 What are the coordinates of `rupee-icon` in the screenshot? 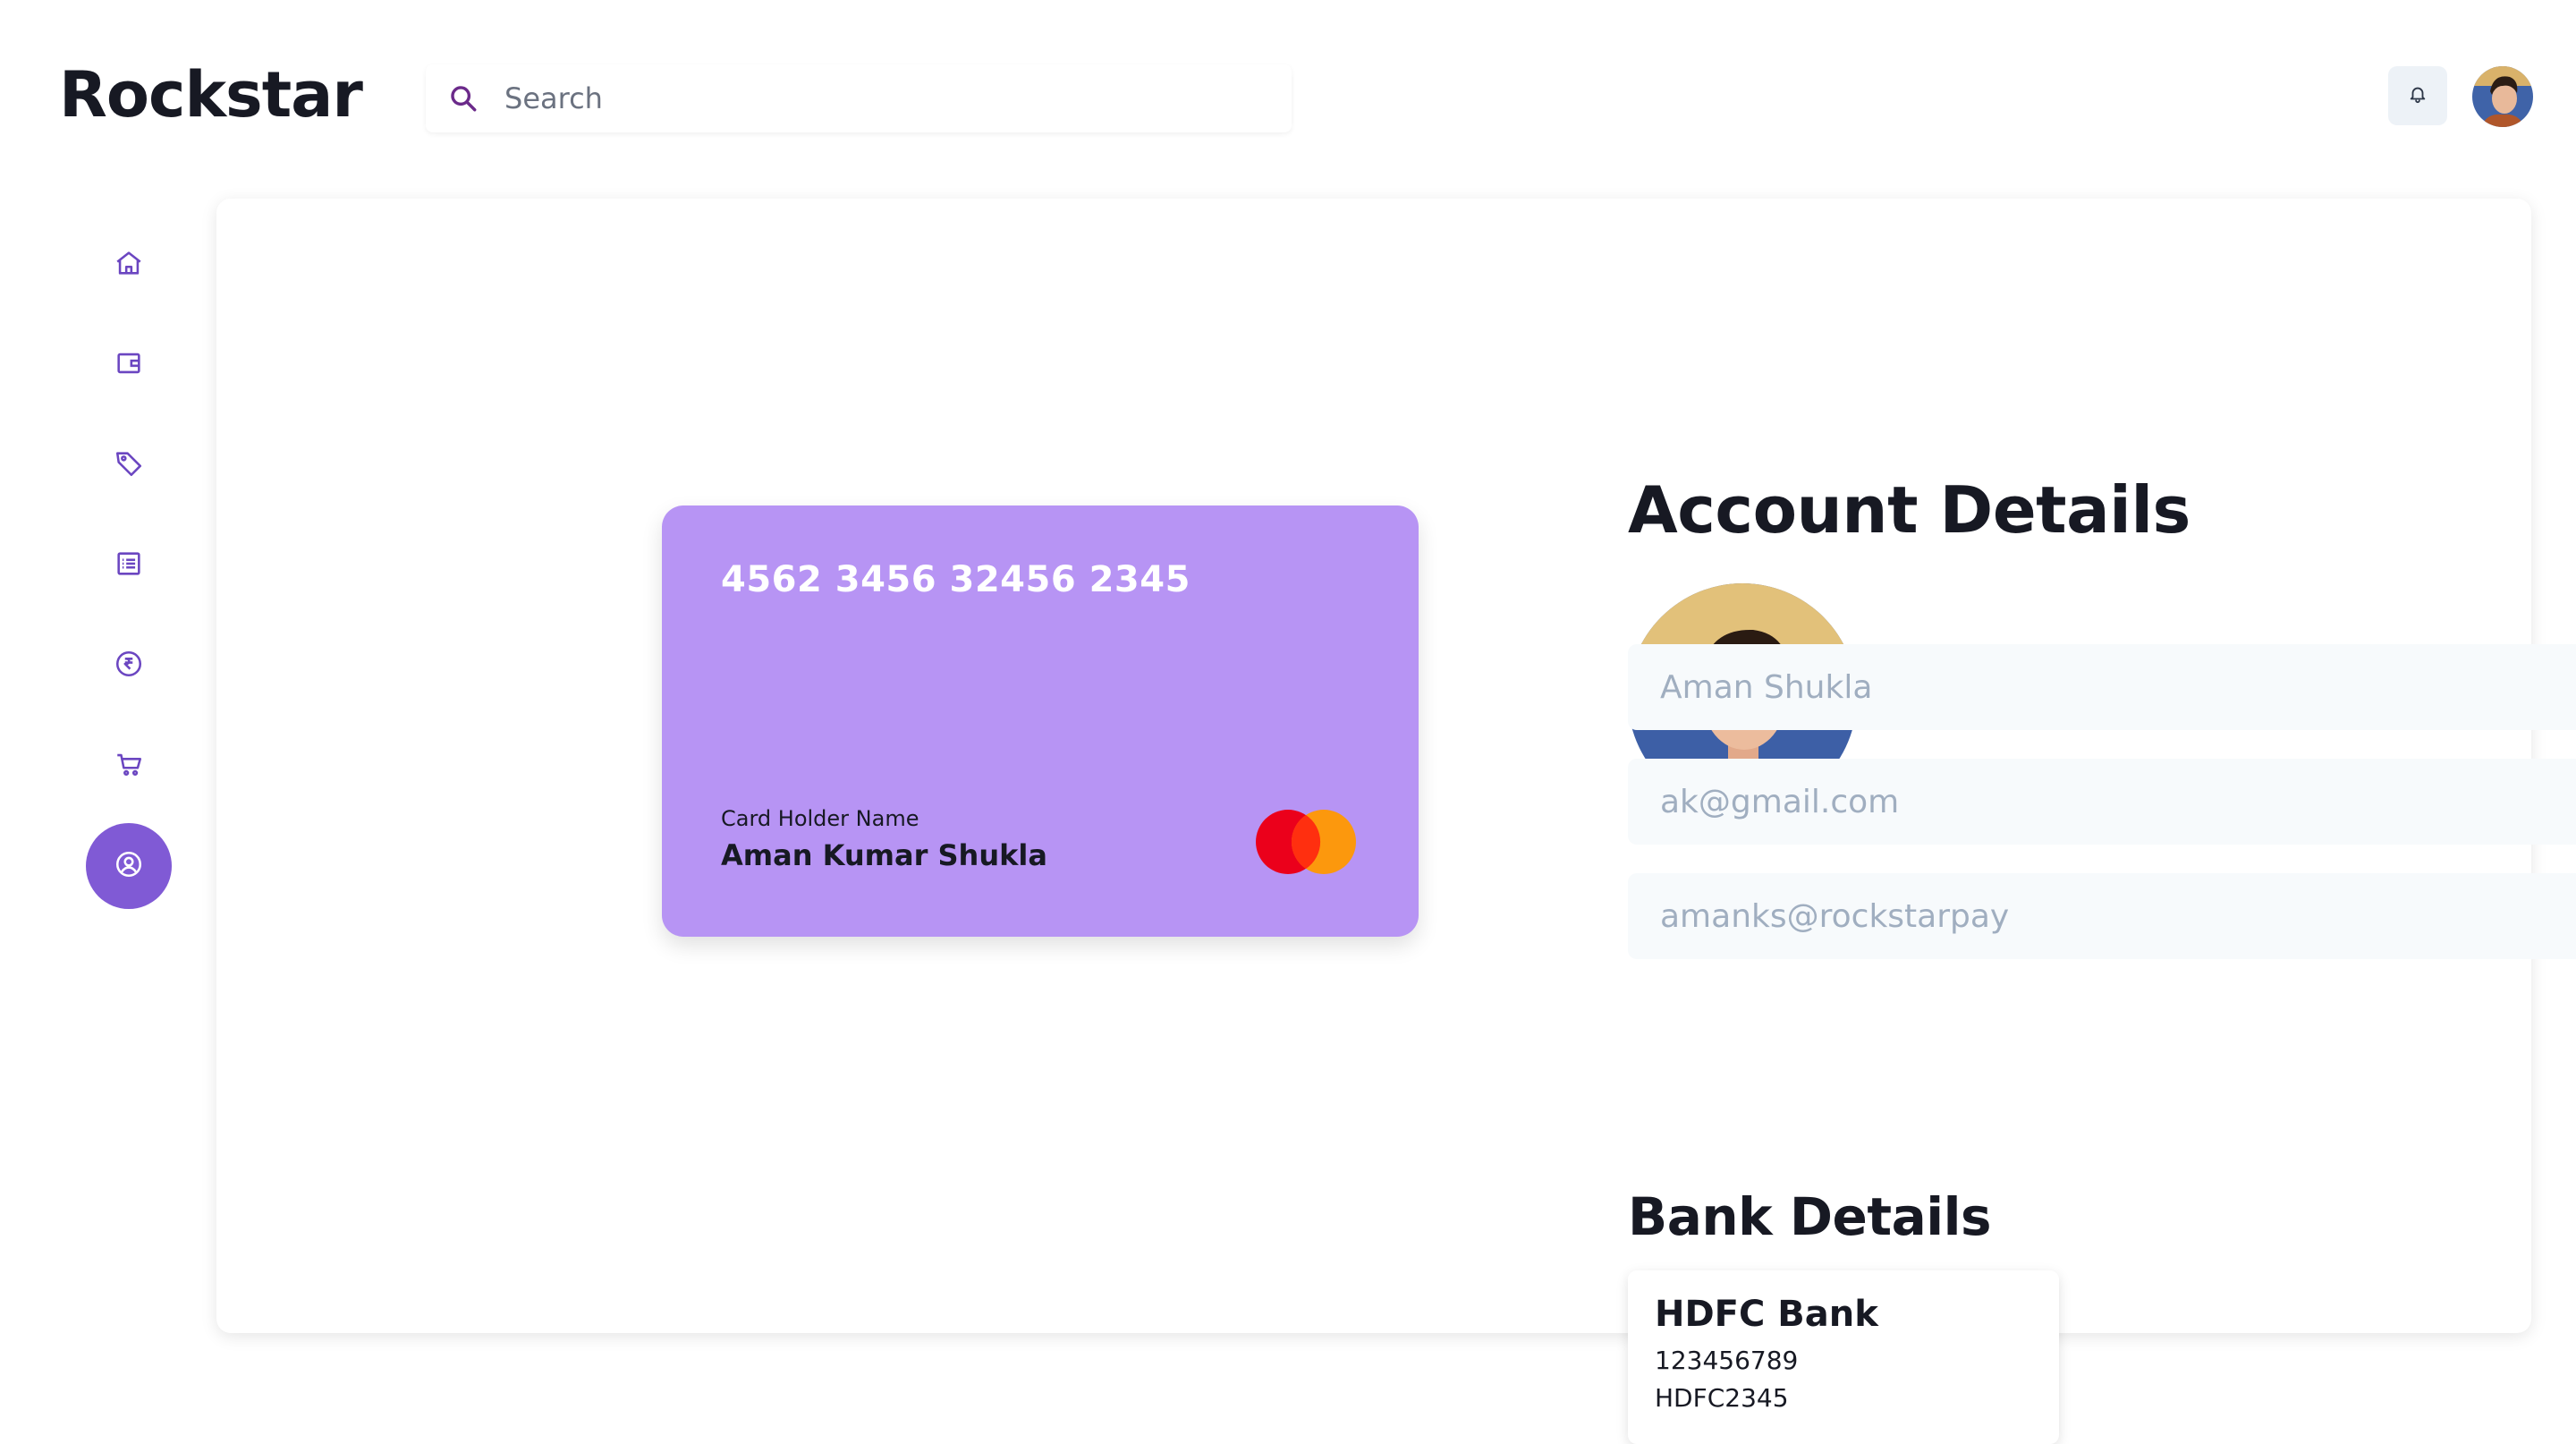 It's located at (129, 666).